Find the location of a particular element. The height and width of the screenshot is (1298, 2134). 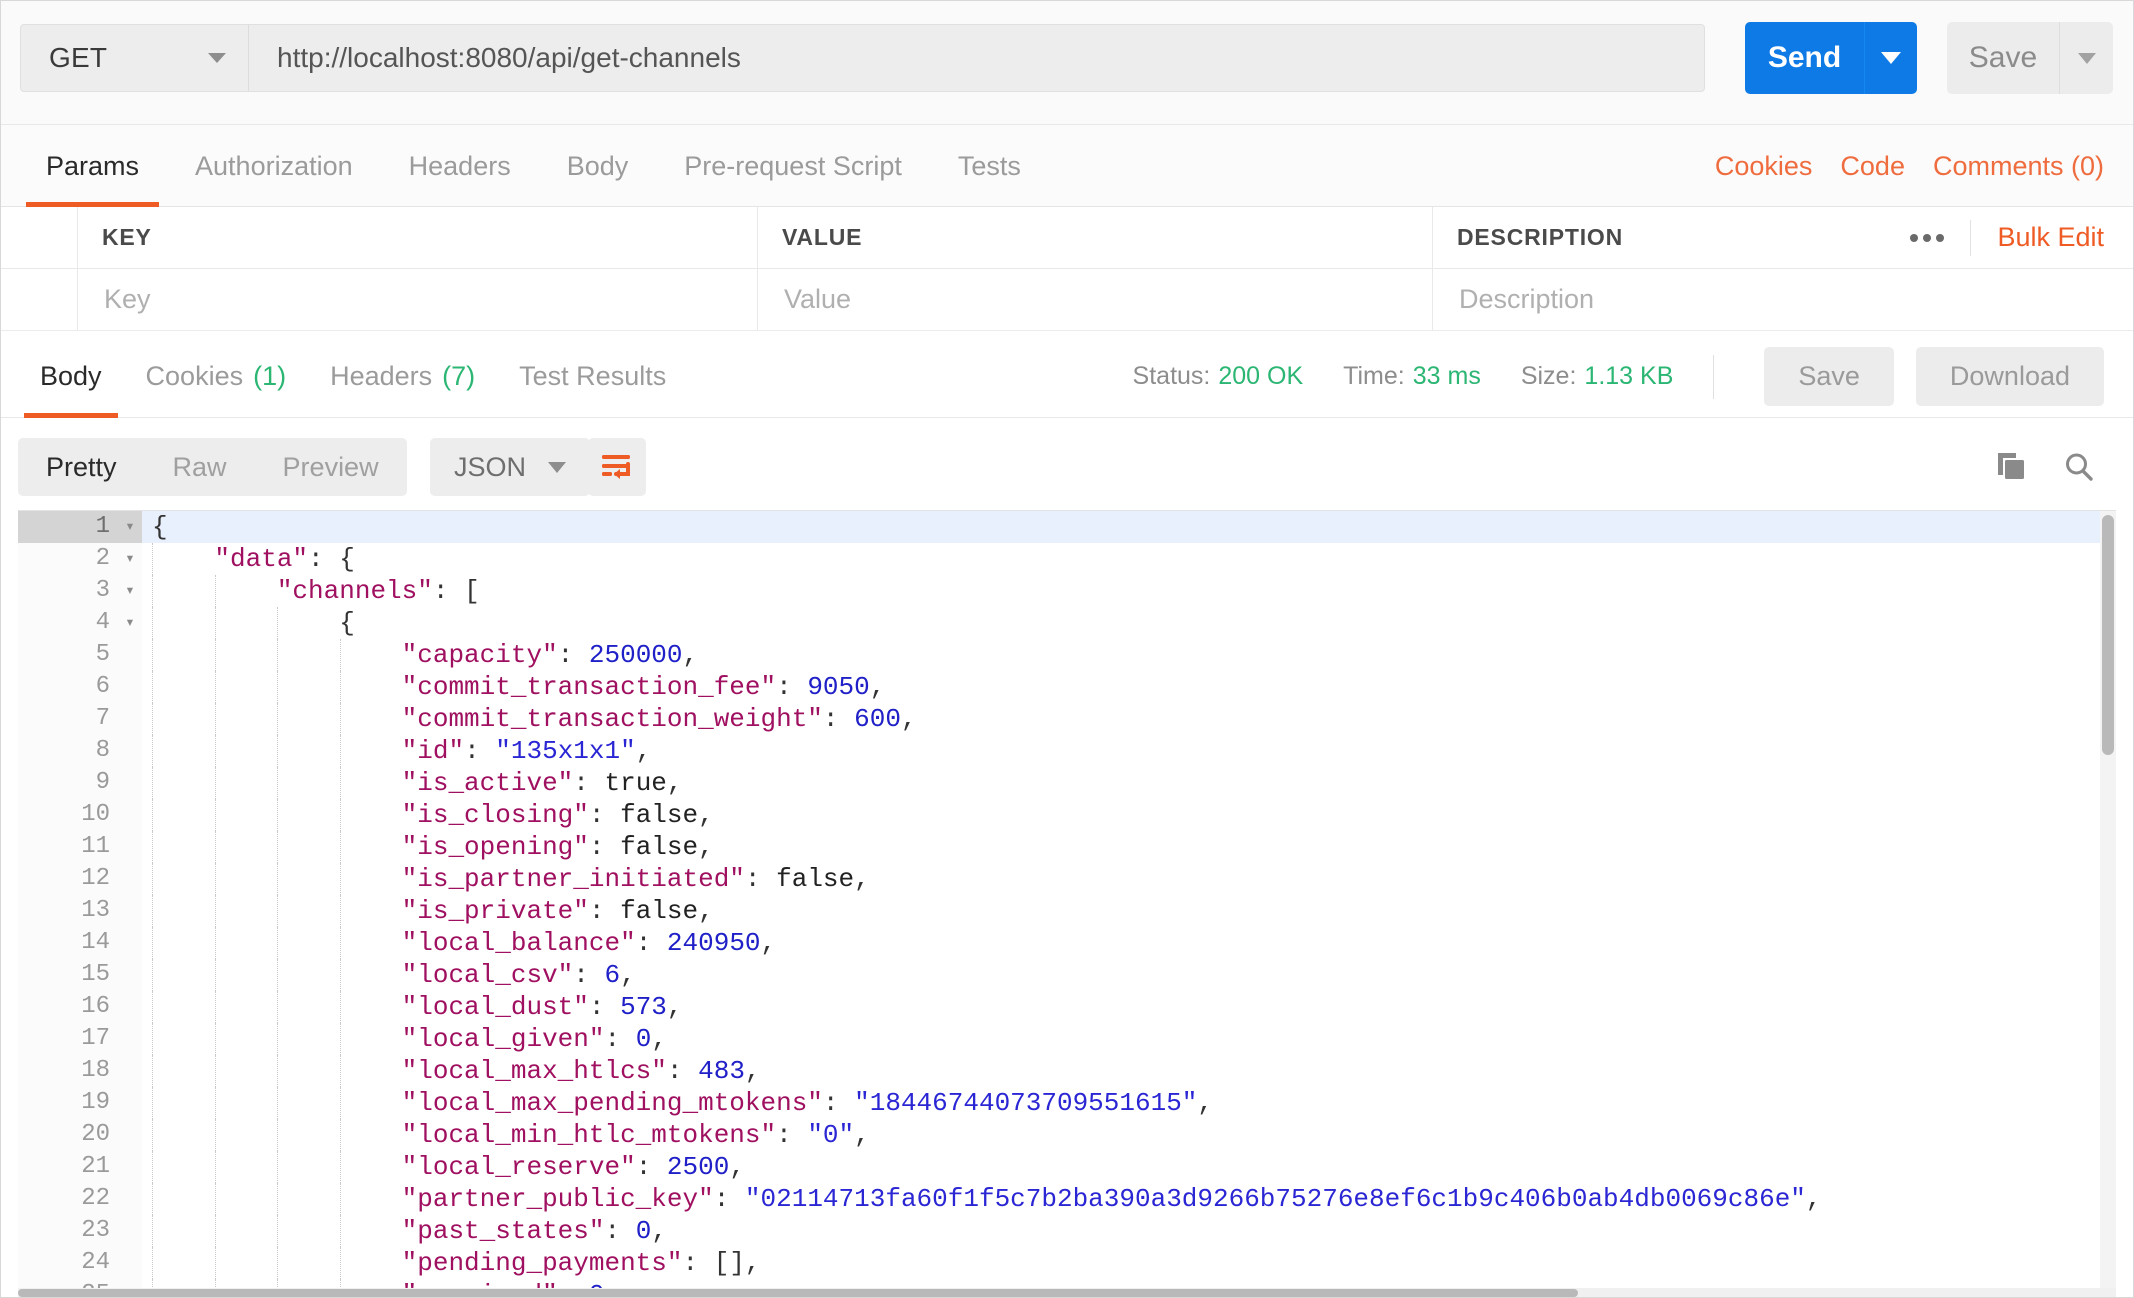

code-line-text: "is_closing": false, is located at coordinates (428, 815).